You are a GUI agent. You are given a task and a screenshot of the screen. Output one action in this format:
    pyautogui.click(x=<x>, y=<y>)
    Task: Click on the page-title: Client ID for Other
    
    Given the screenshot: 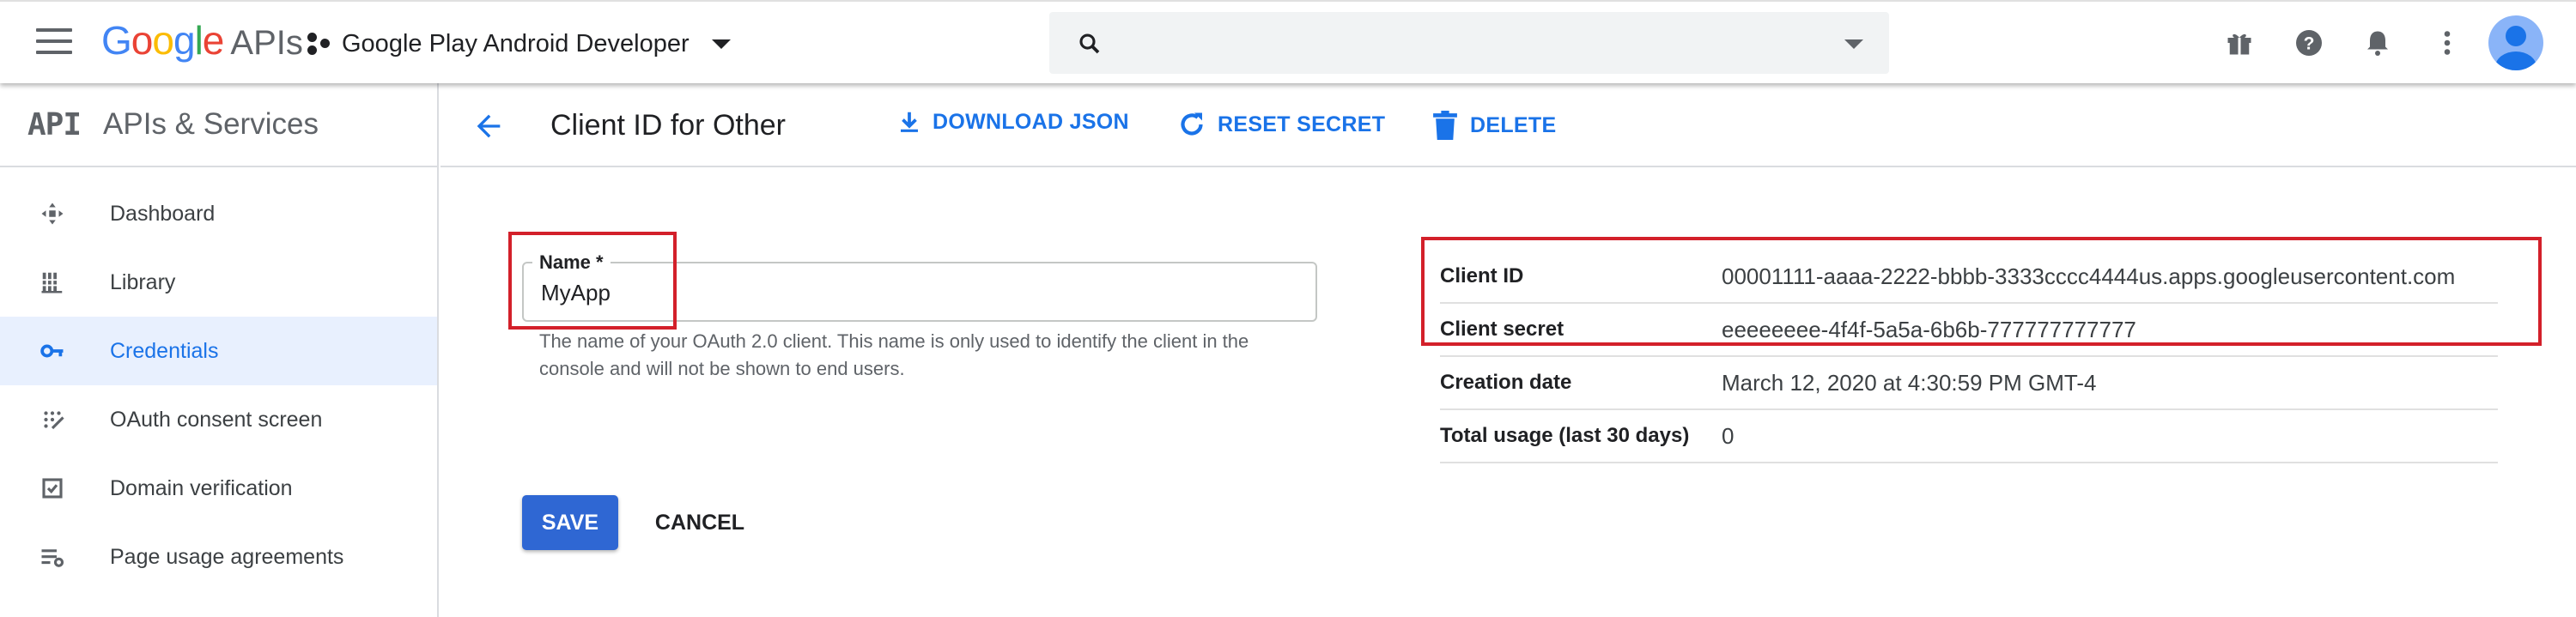 What is the action you would take?
    pyautogui.click(x=668, y=126)
    